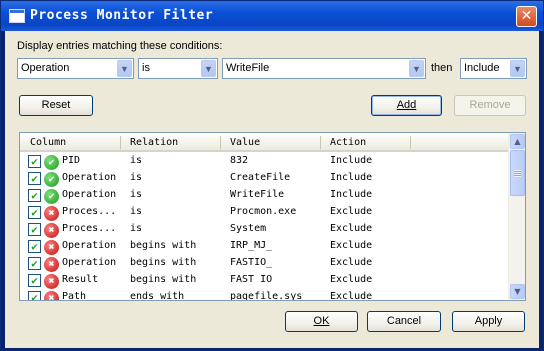  Describe the element at coordinates (146, 68) in the screenshot. I see `relation-select-value: is` at that location.